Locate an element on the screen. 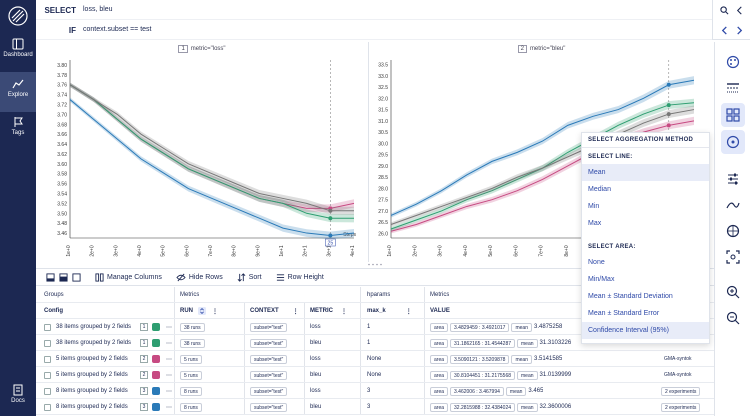 The width and height of the screenshot is (750, 416). maxk-value: None is located at coordinates (374, 359).